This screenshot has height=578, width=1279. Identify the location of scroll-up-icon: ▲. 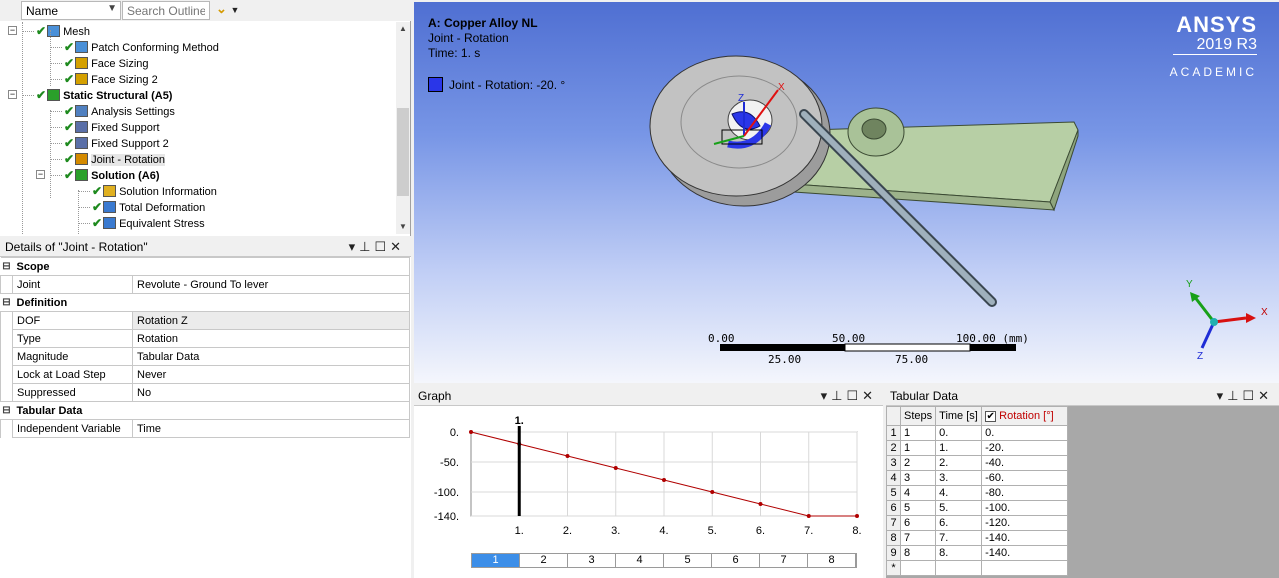
(403, 28).